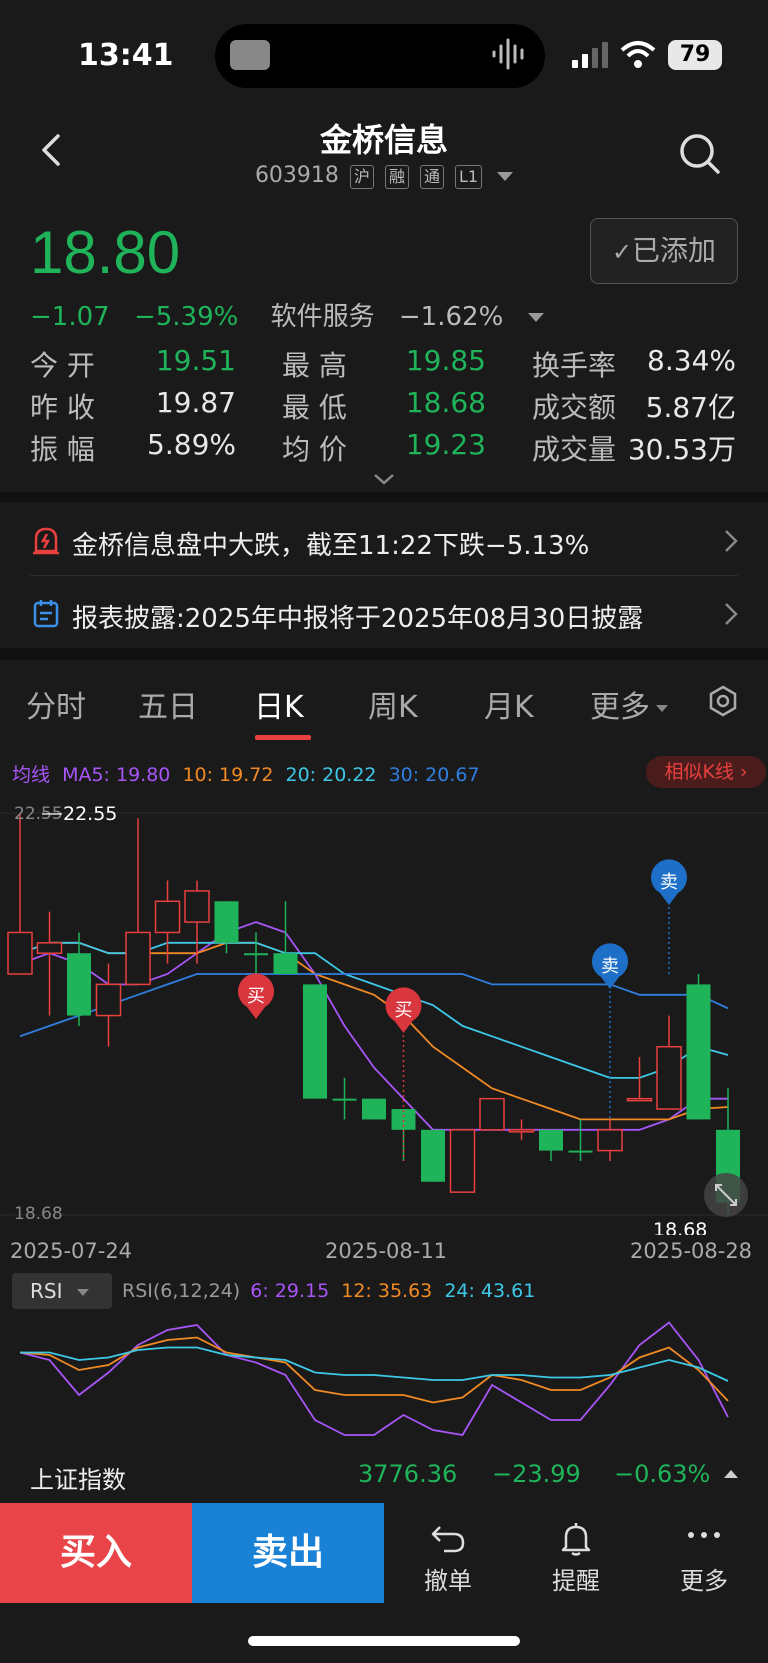  I want to click on media-thumbnail-icon, so click(250, 55).